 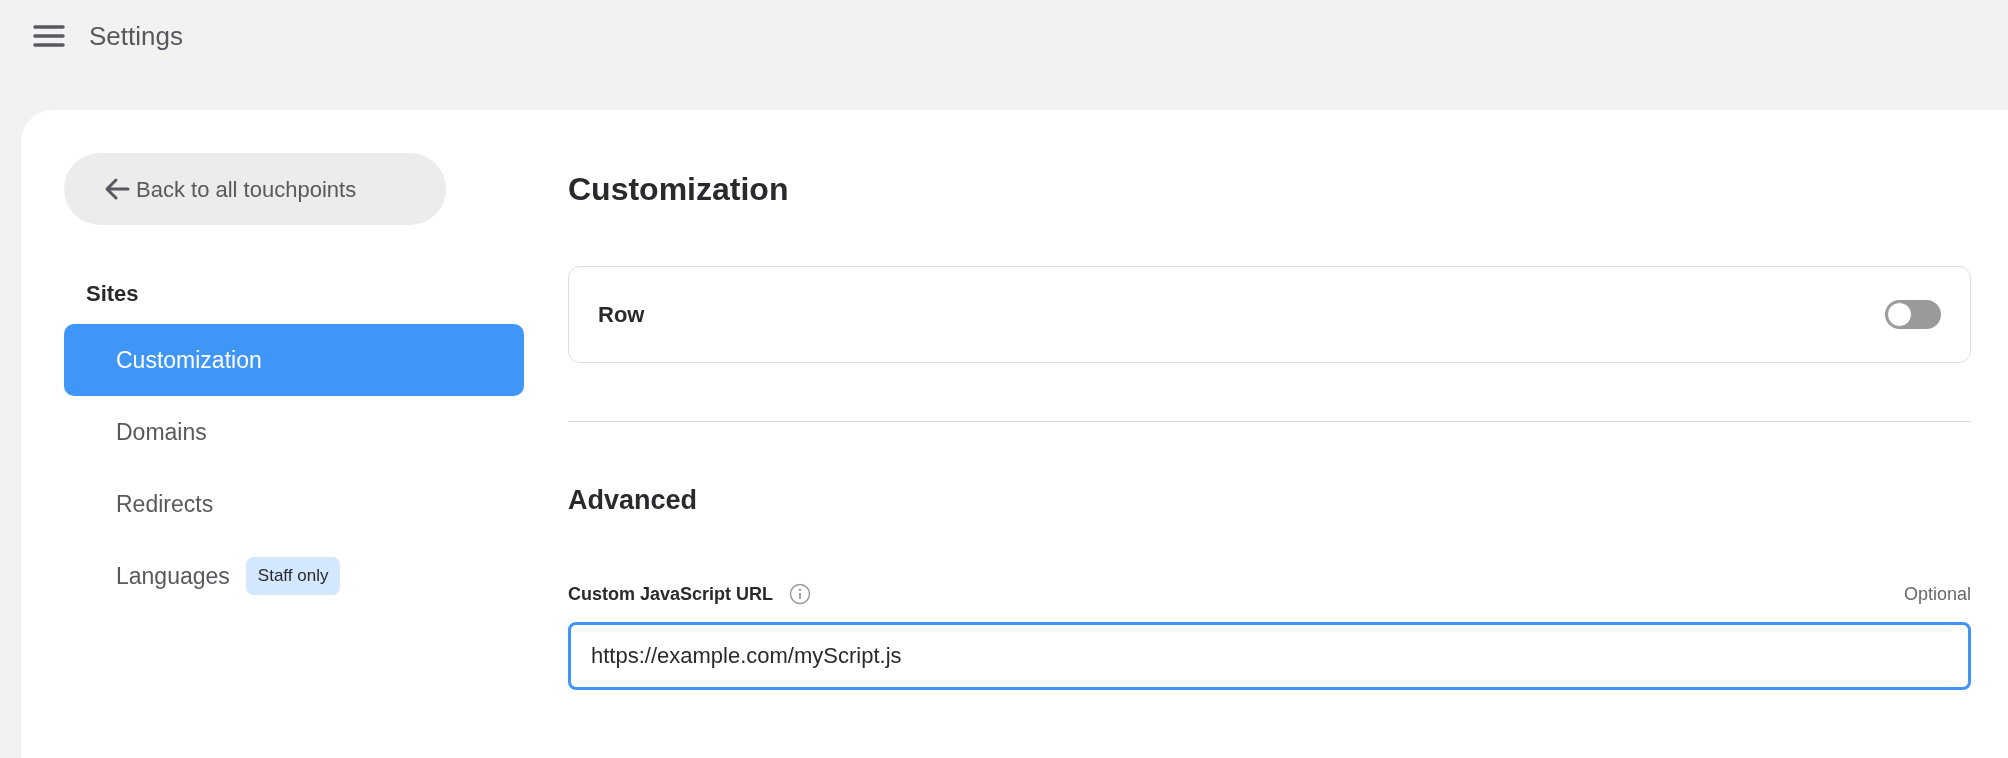 I want to click on sidebar-item: Redirects, so click(x=294, y=504).